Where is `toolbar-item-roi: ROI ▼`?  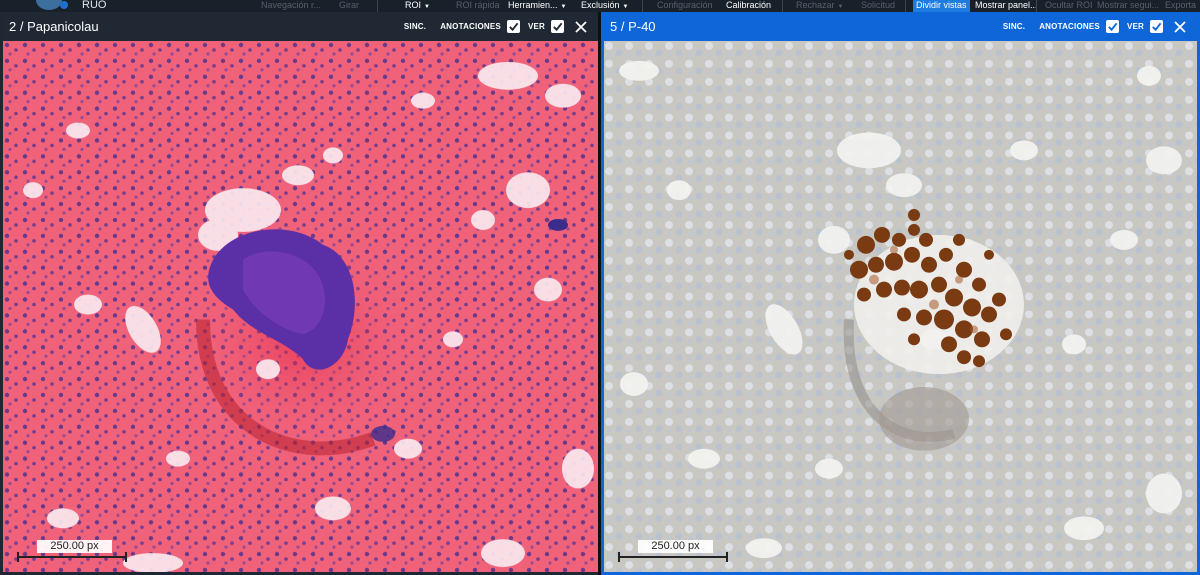
toolbar-item-roi: ROI ▼ is located at coordinates (417, 6).